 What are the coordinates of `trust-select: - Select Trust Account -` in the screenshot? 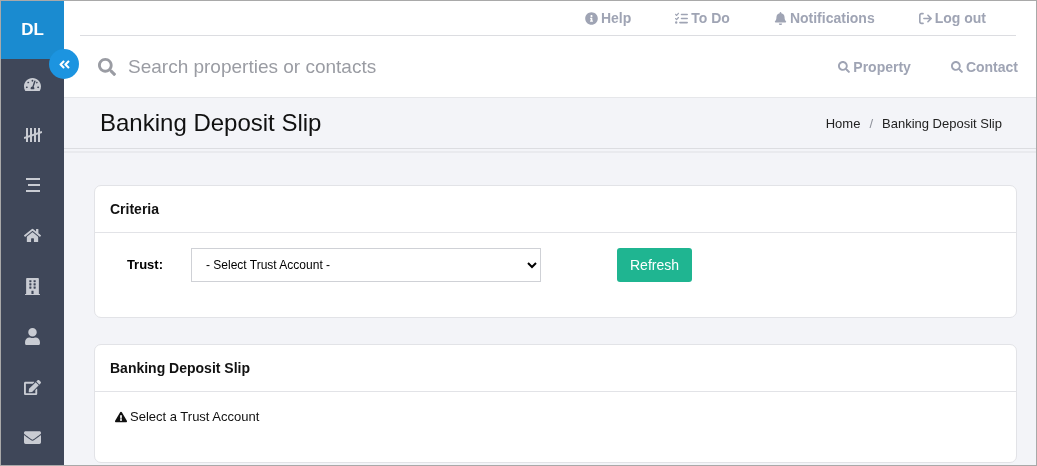 It's located at (366, 265).